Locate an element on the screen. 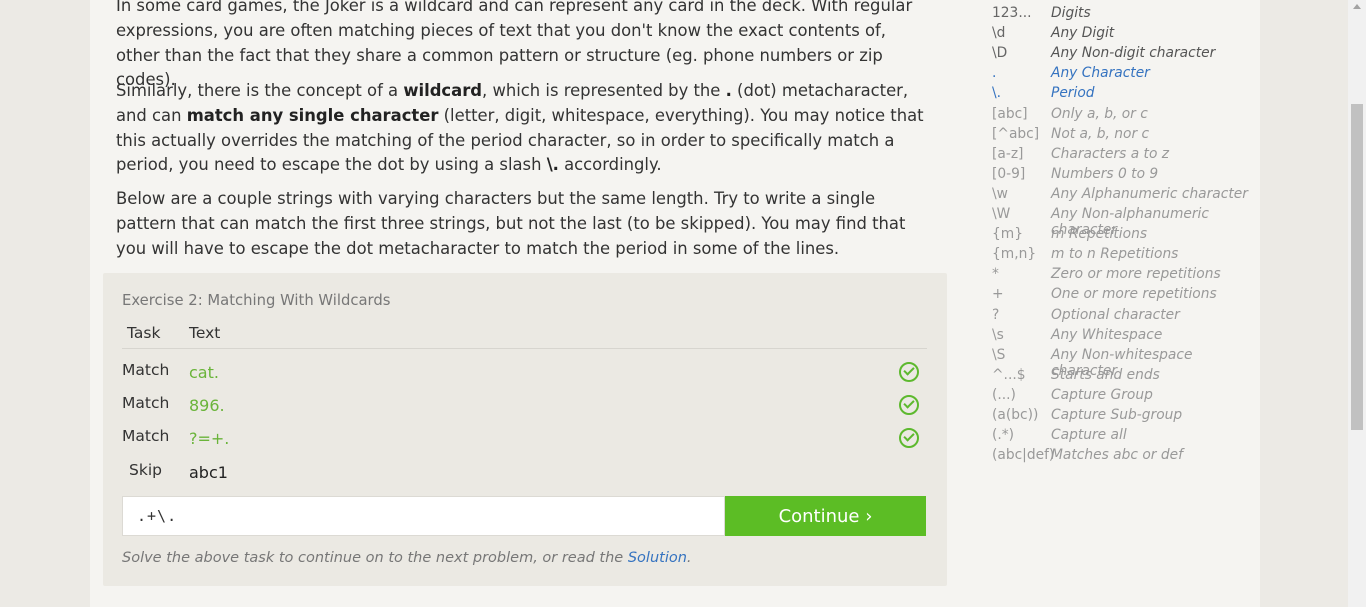 This screenshot has height=607, width=1366. reference-description: Matches abc or def is located at coordinates (1117, 455).